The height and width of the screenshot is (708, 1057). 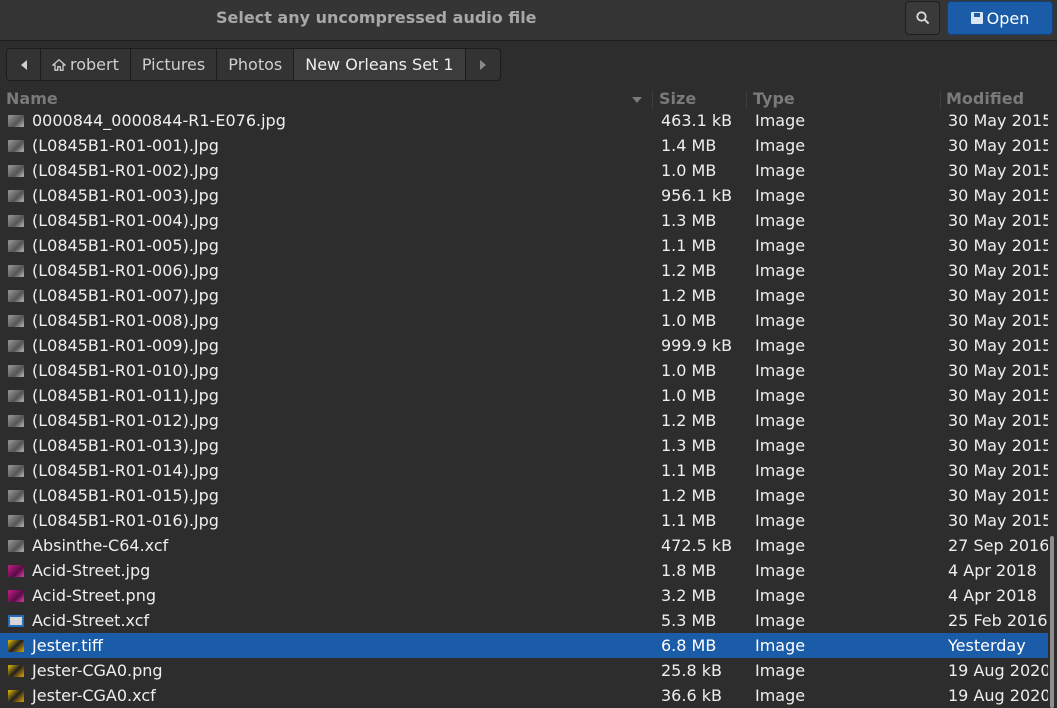 What do you see at coordinates (125, 295) in the screenshot?
I see `file-name: (L0845B1-R01-007).Jpg` at bounding box center [125, 295].